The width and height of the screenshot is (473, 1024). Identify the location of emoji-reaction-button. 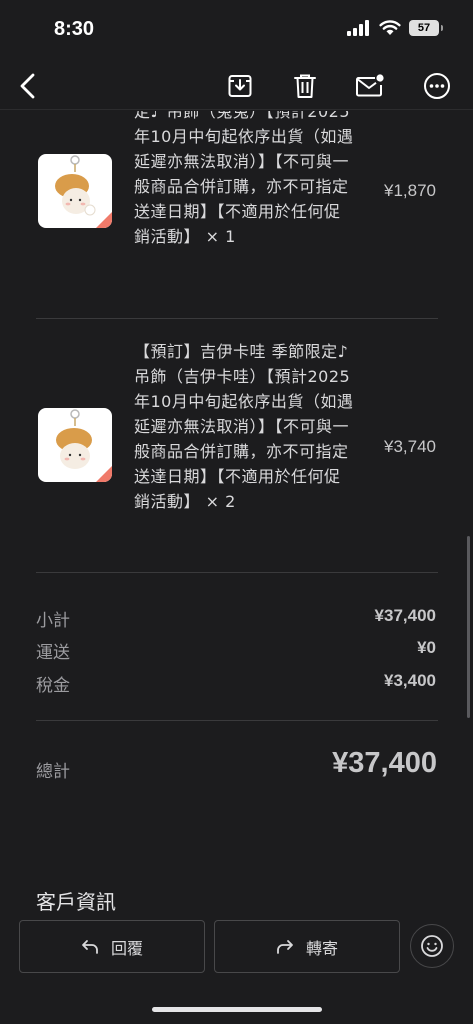
(432, 946).